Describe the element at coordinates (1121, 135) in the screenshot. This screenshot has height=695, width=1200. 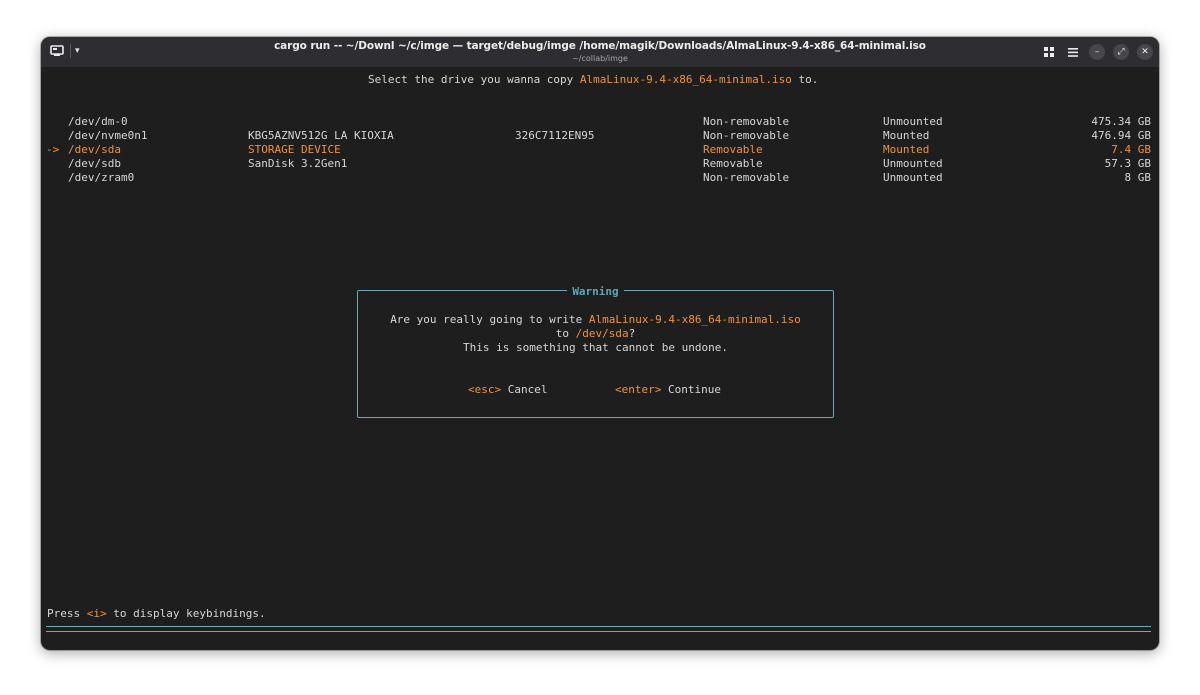
I see `drive-size: 476.94 GB` at that location.